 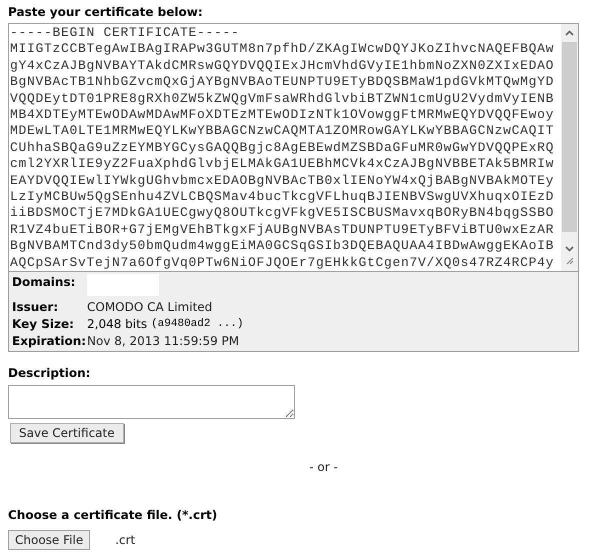 What do you see at coordinates (282, 99) in the screenshot?
I see `certificate-line: VQQDEytDT01PRE8gRXh0ZW5kZWQgVmFsaWRhdGlvbiBTZWN1cmUgU2VydmVyIENB` at bounding box center [282, 99].